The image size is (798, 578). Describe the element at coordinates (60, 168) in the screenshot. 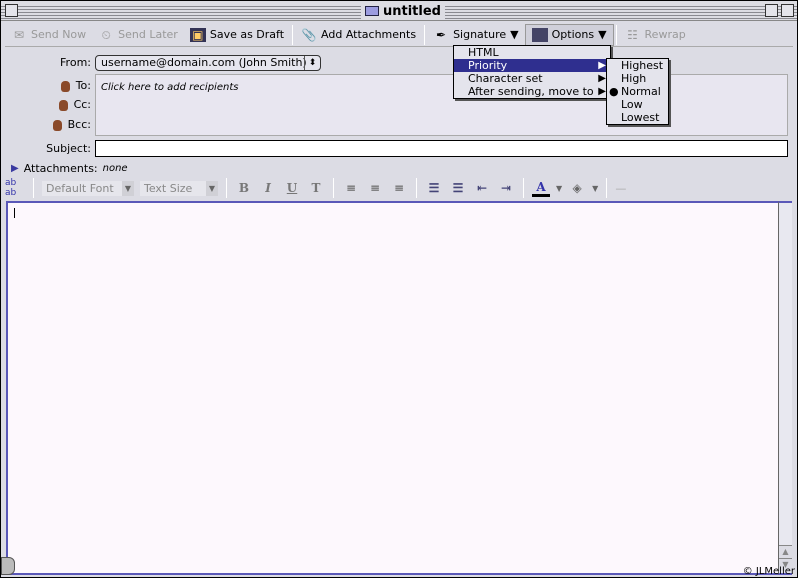

I see `attachments-label: Attachments:` at that location.